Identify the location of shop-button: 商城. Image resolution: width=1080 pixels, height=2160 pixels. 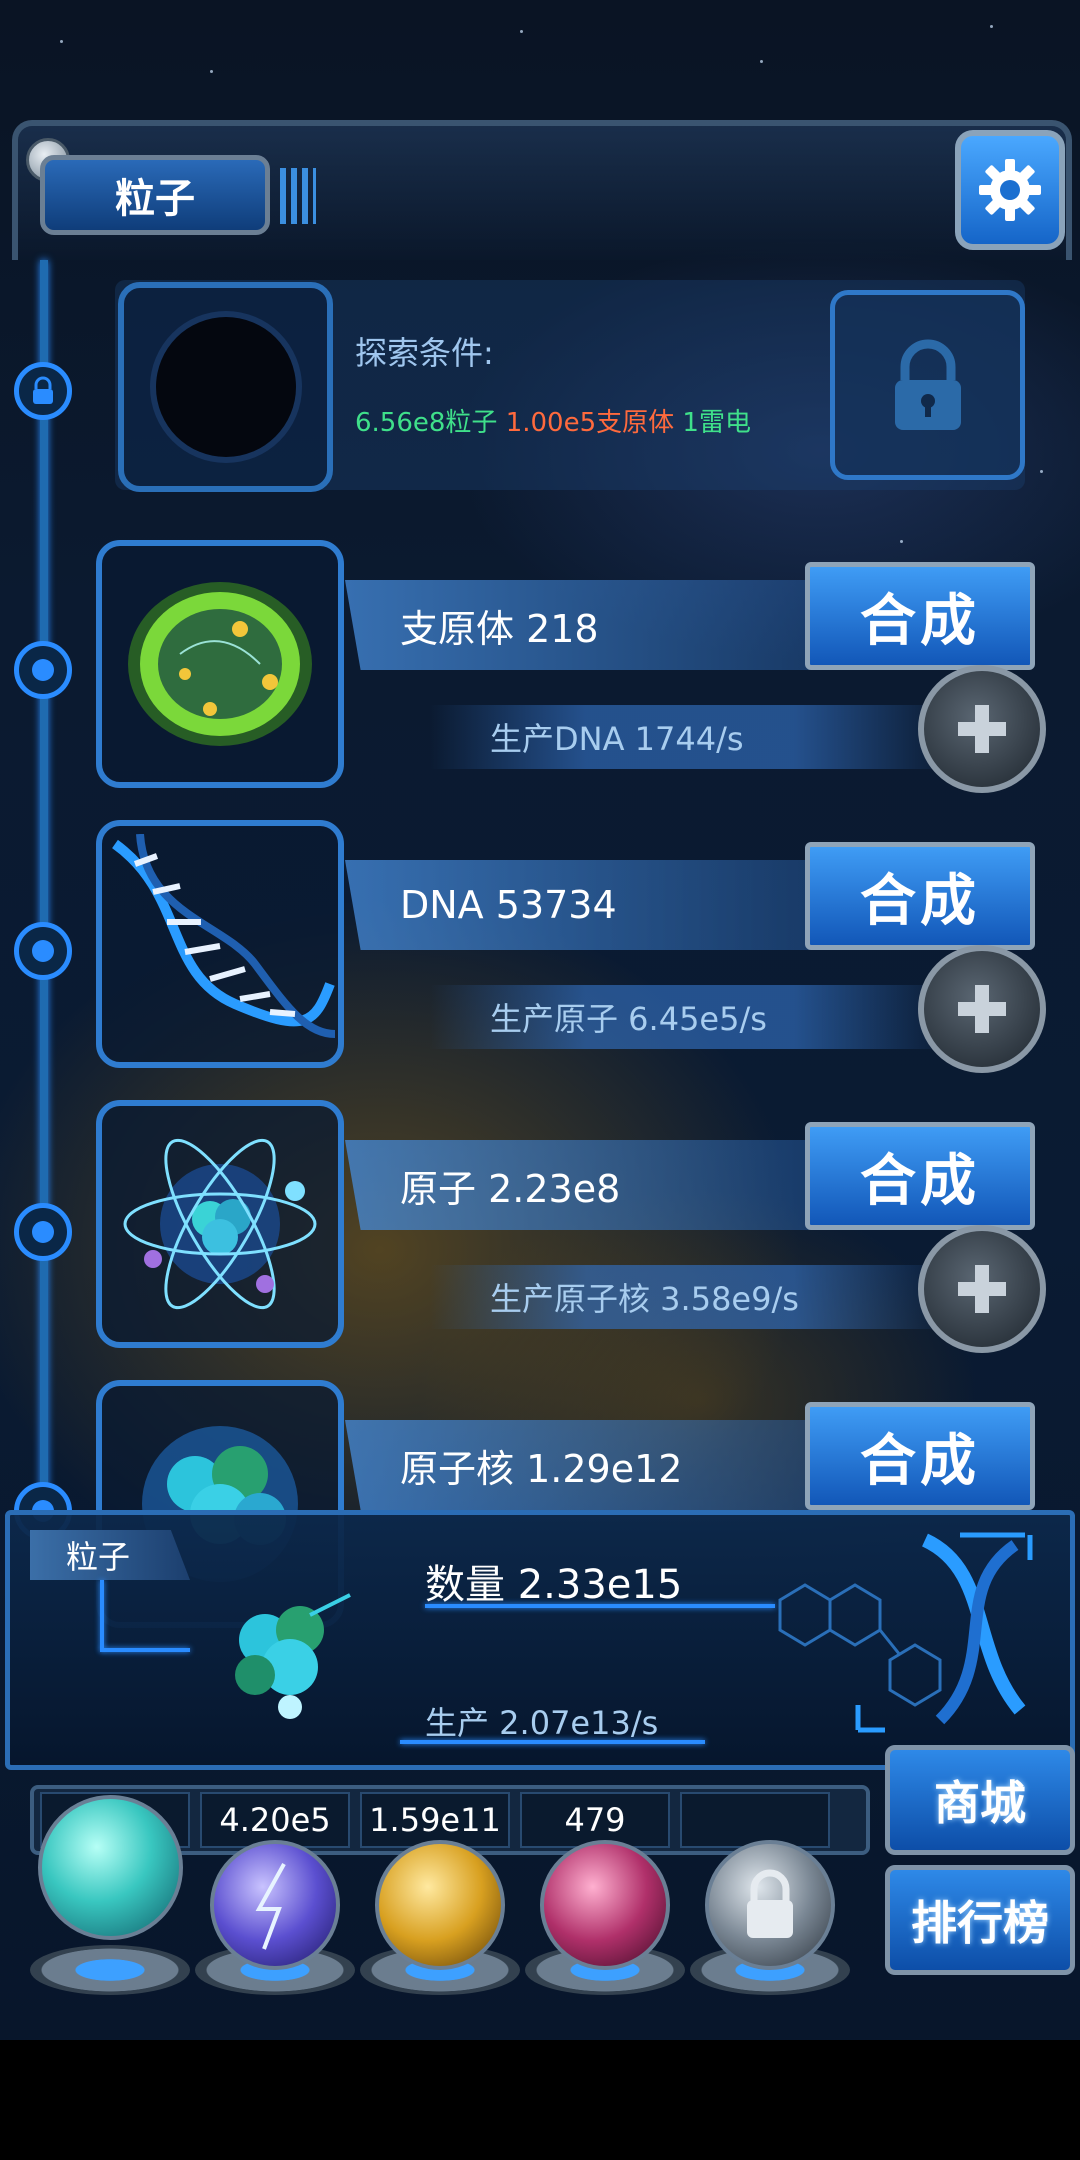
(980, 1800).